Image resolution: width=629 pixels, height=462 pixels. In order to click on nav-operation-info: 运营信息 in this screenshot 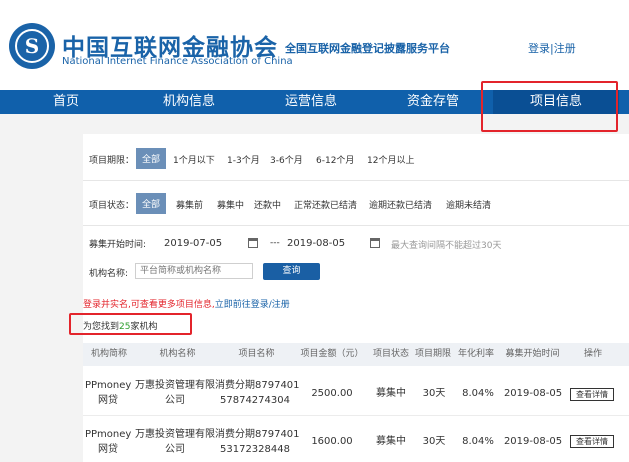, I will do `click(311, 102)`.